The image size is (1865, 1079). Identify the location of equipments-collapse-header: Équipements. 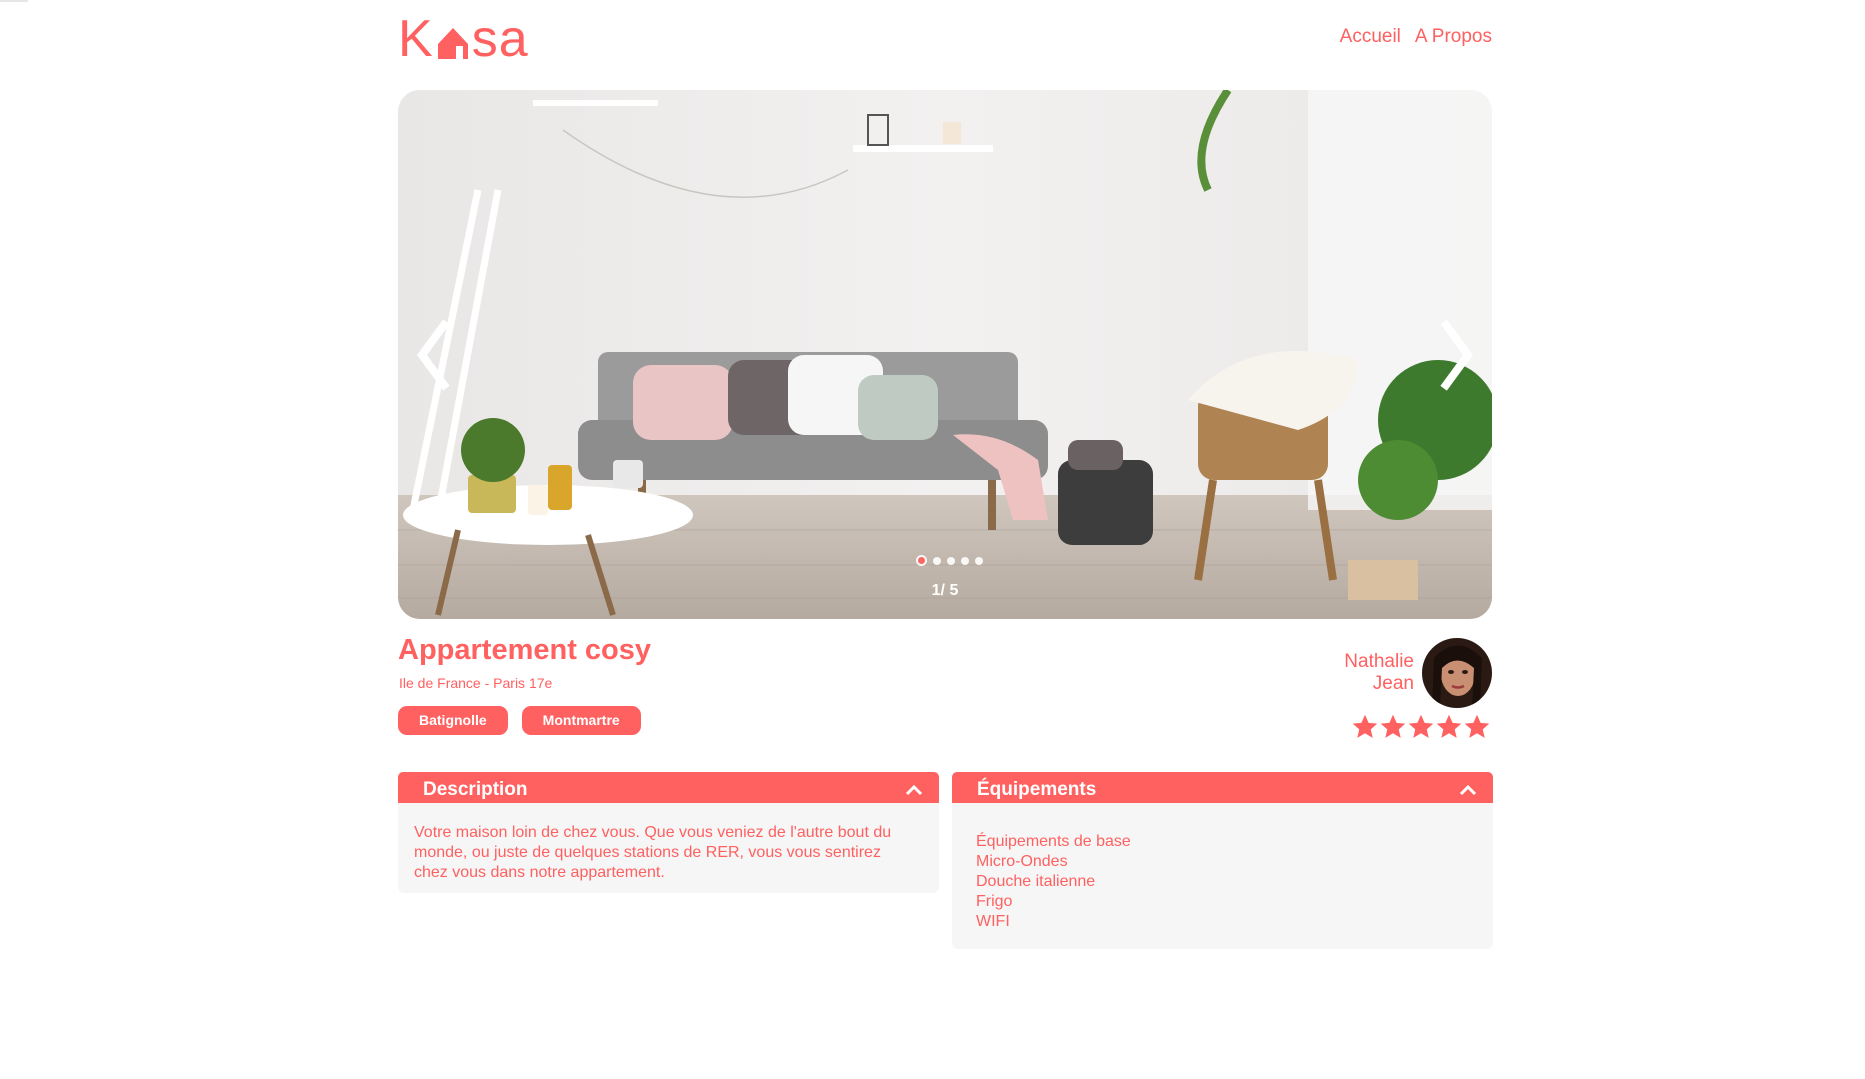
(1222, 789).